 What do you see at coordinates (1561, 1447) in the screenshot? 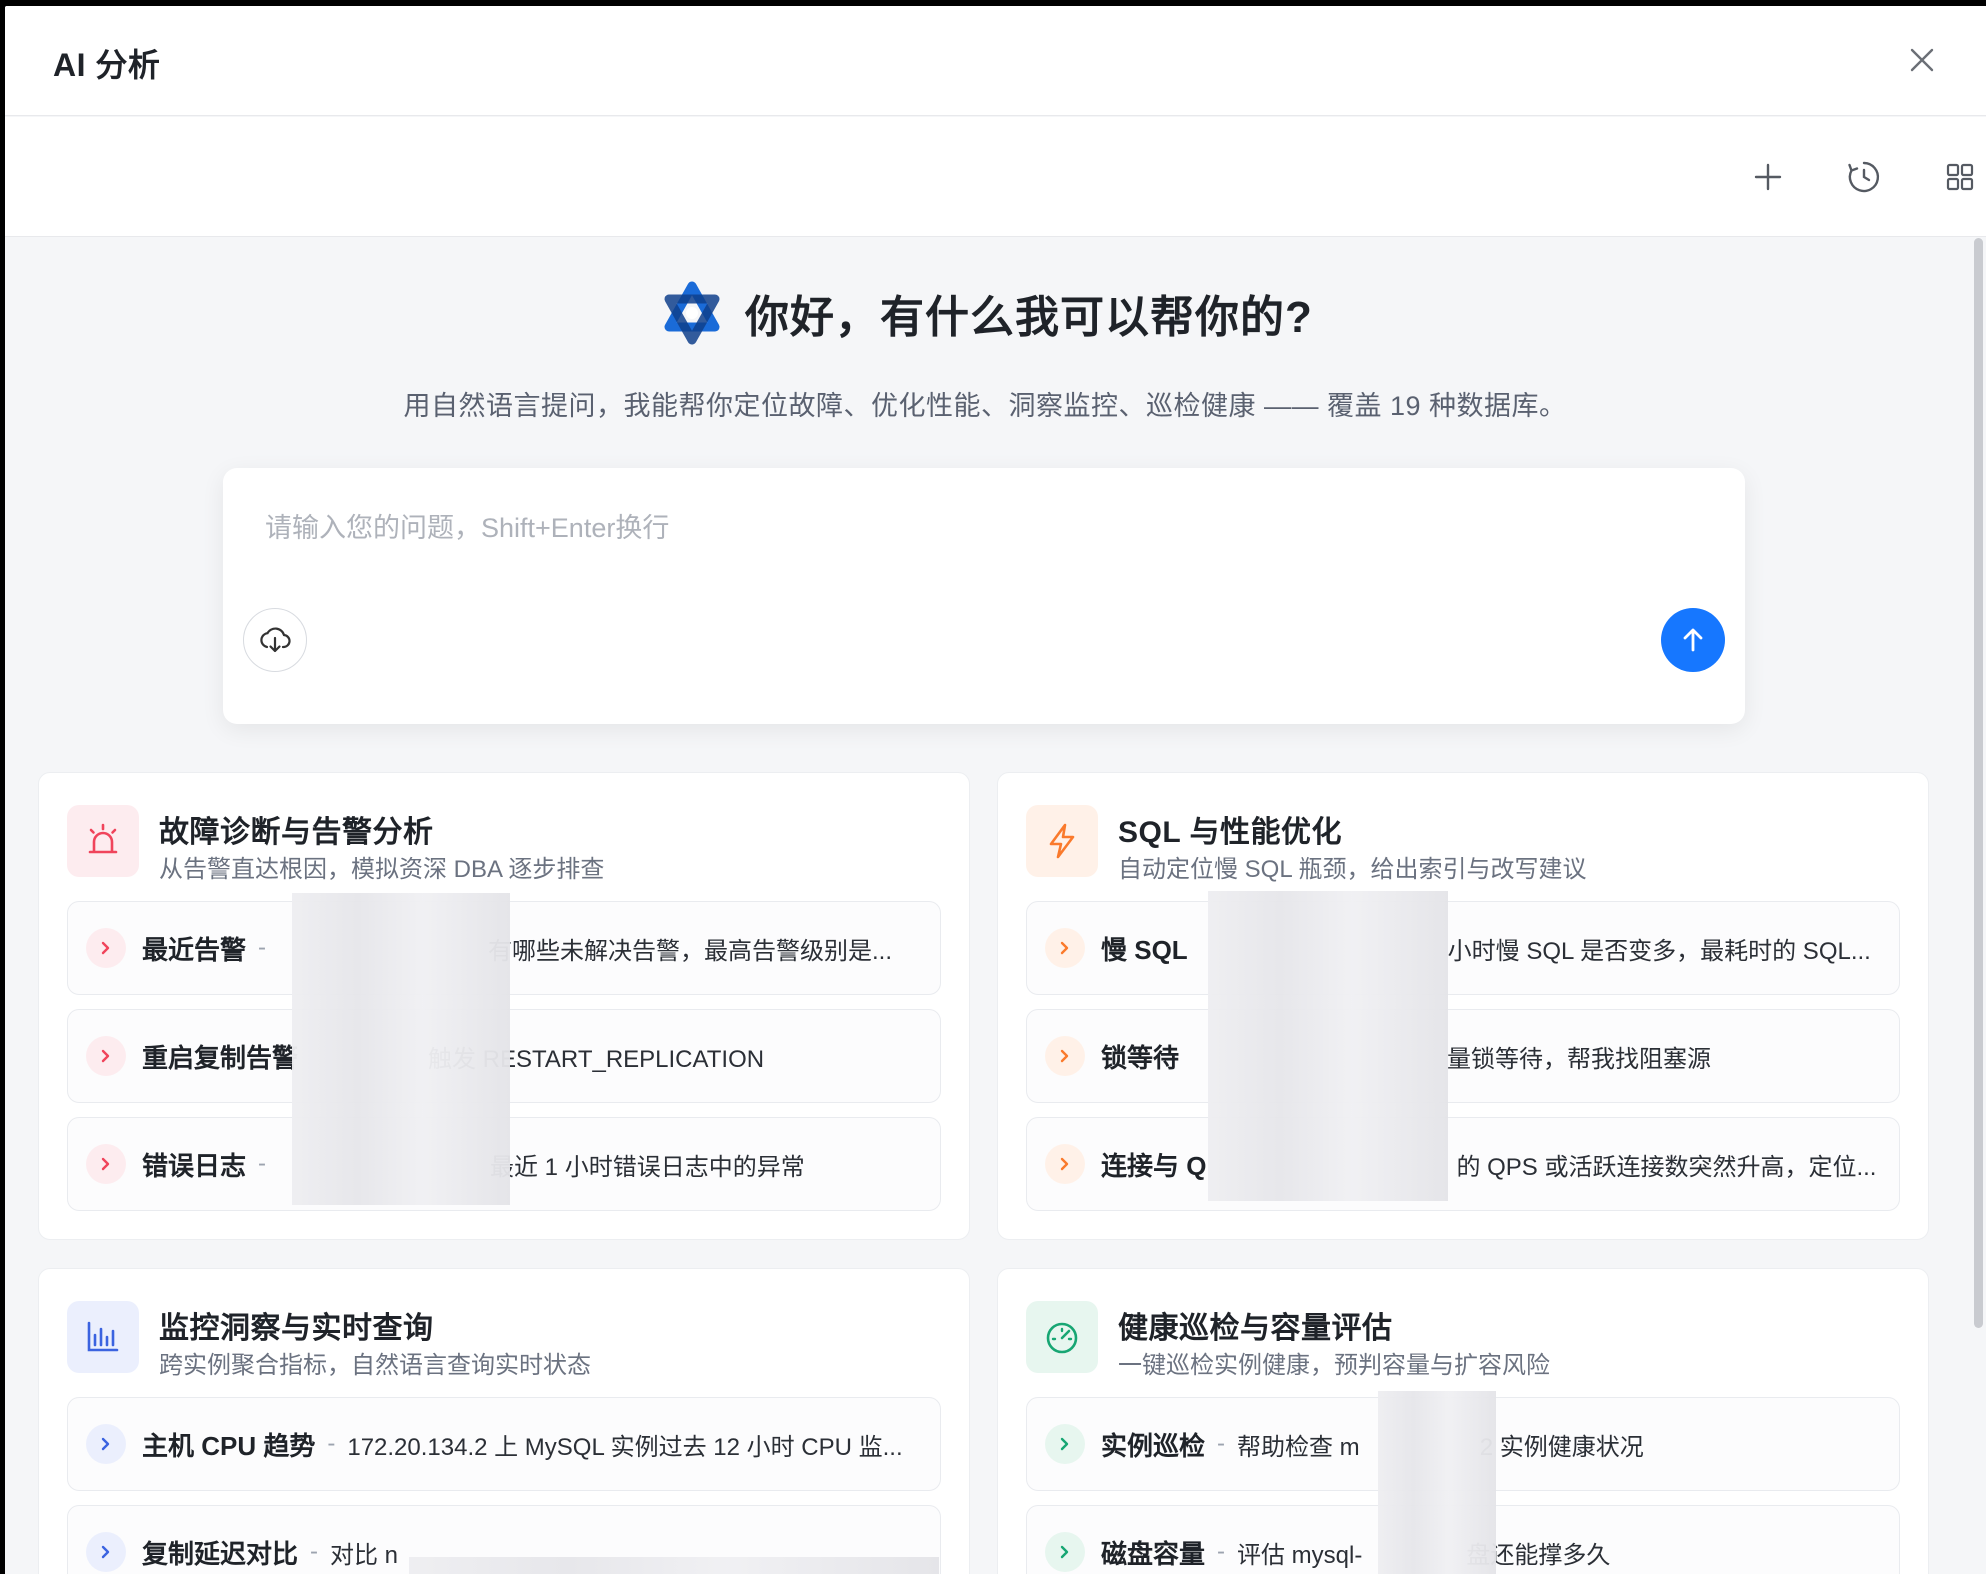
I see `prompt-text-tail: 2 实例健康状况` at bounding box center [1561, 1447].